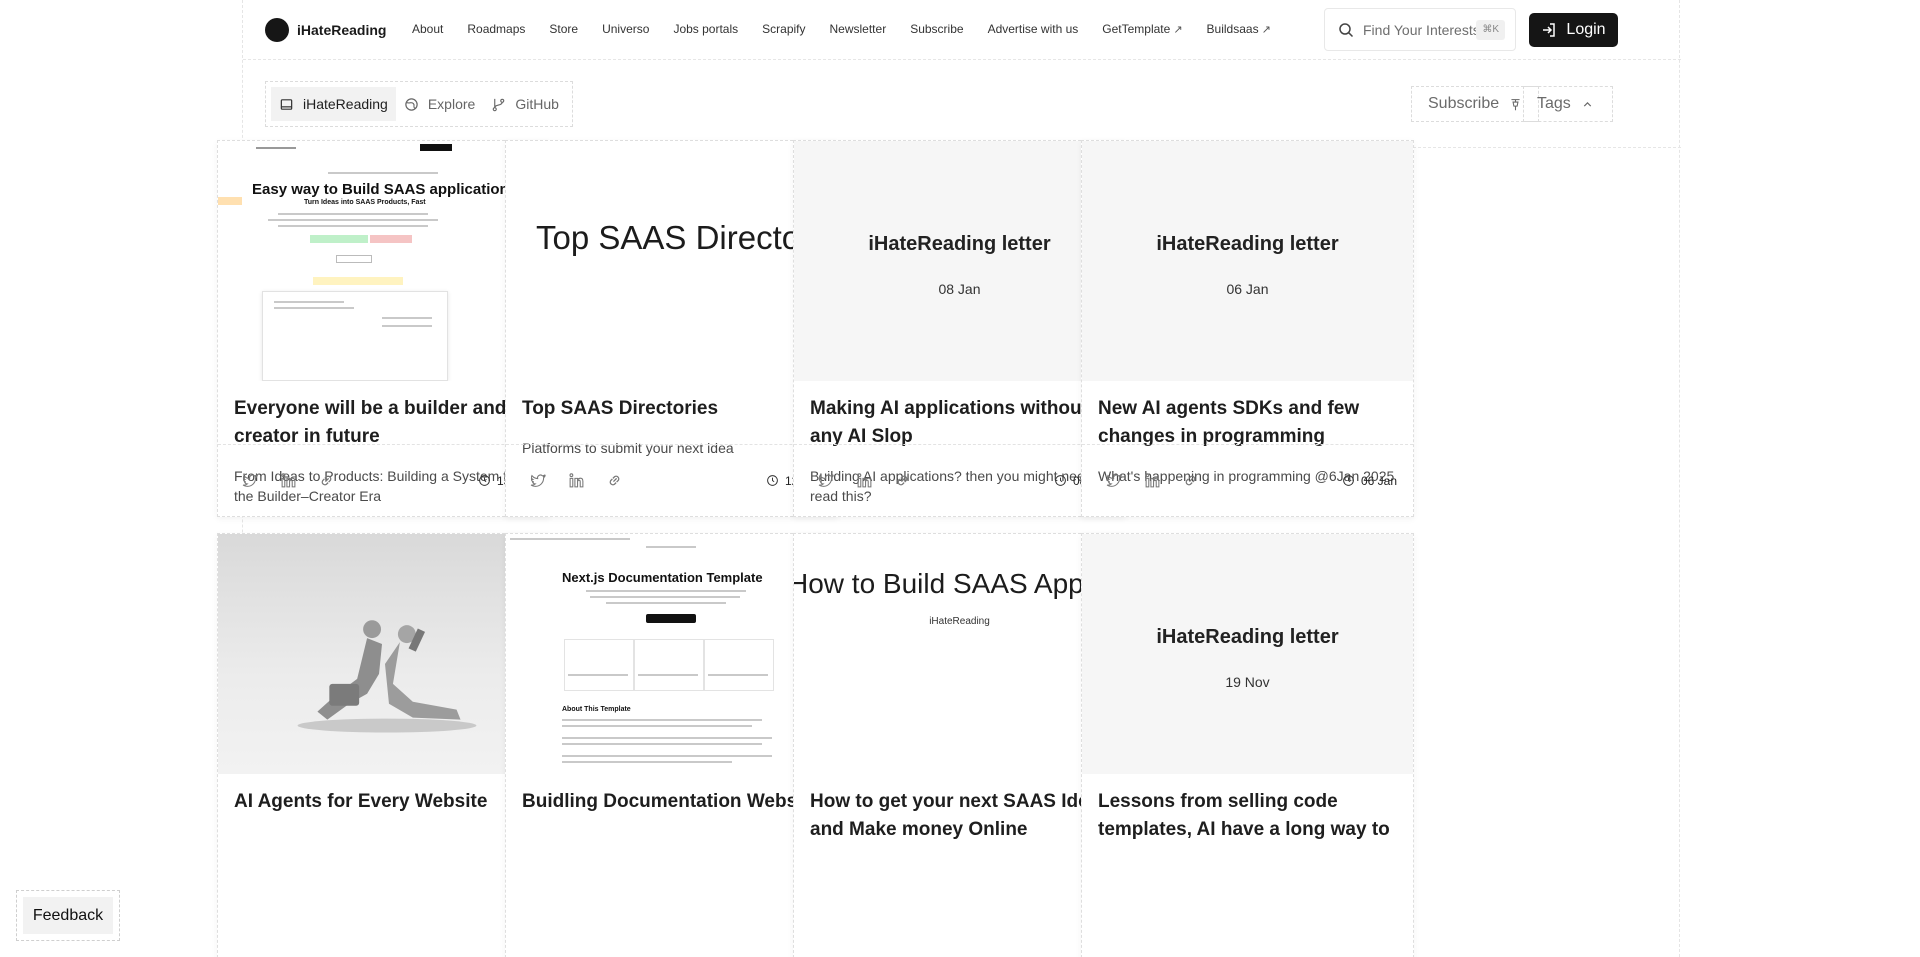  What do you see at coordinates (1346, 29) in the screenshot?
I see `search-icon` at bounding box center [1346, 29].